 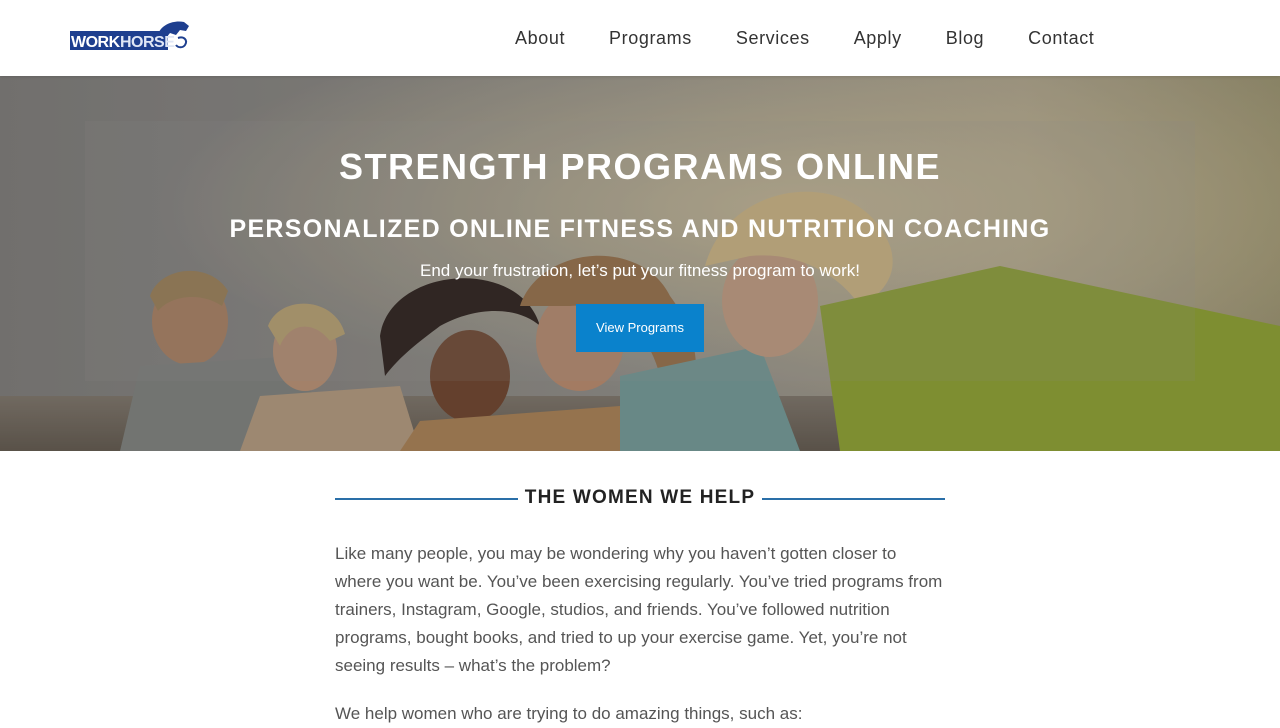 What do you see at coordinates (640, 328) in the screenshot?
I see `view-programs-button: View Programs` at bounding box center [640, 328].